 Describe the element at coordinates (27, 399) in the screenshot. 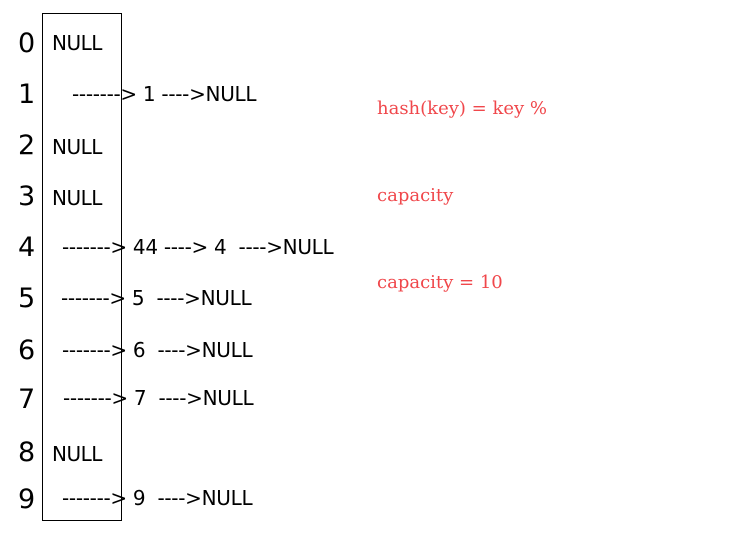

I see `bucket-index-7: 7` at that location.